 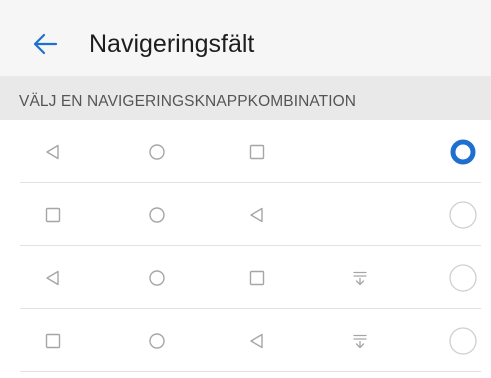 What do you see at coordinates (46, 50) in the screenshot?
I see `arrow-left-icon` at bounding box center [46, 50].